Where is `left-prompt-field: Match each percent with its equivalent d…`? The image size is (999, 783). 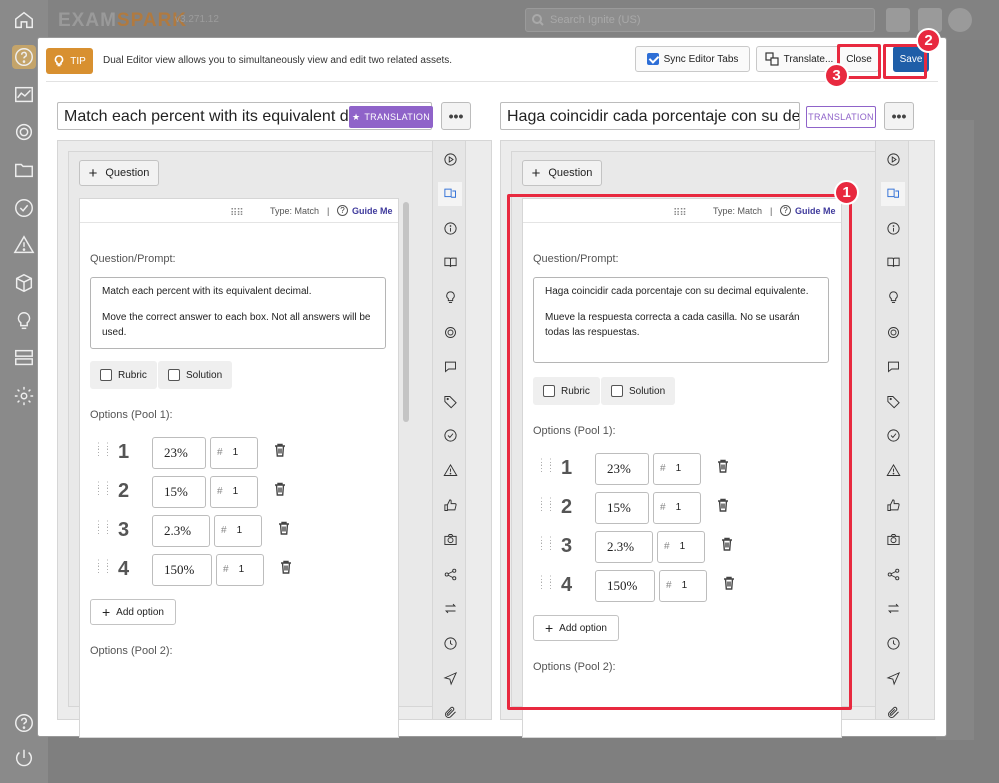 left-prompt-field: Match each percent with its equivalent d… is located at coordinates (238, 313).